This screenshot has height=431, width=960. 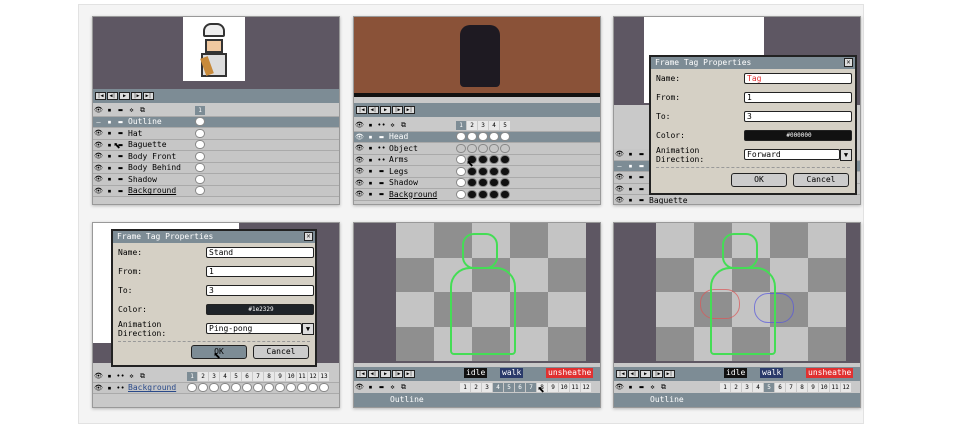 What do you see at coordinates (505, 125) in the screenshot?
I see `frame-header: 5` at bounding box center [505, 125].